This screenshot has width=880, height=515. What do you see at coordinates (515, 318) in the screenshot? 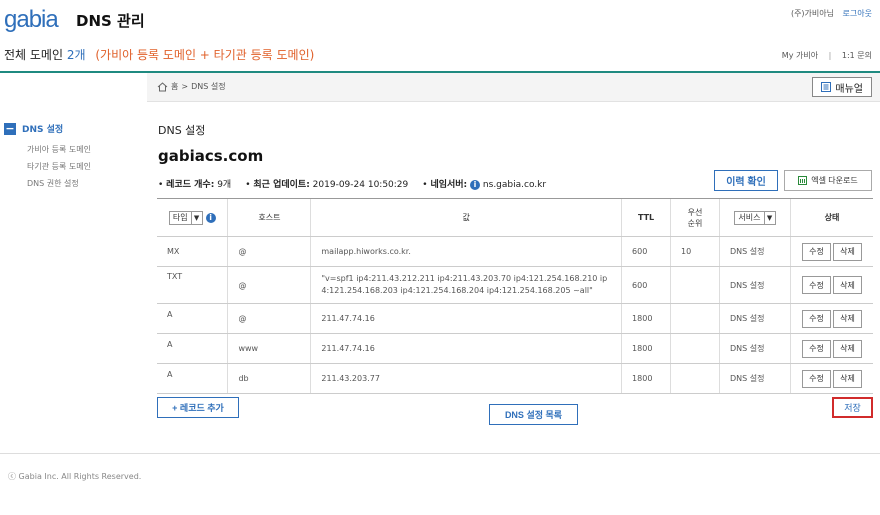
I see `table-row: A @211.47.74.16 1800 DNS 설정 수정 삭제` at bounding box center [515, 318].